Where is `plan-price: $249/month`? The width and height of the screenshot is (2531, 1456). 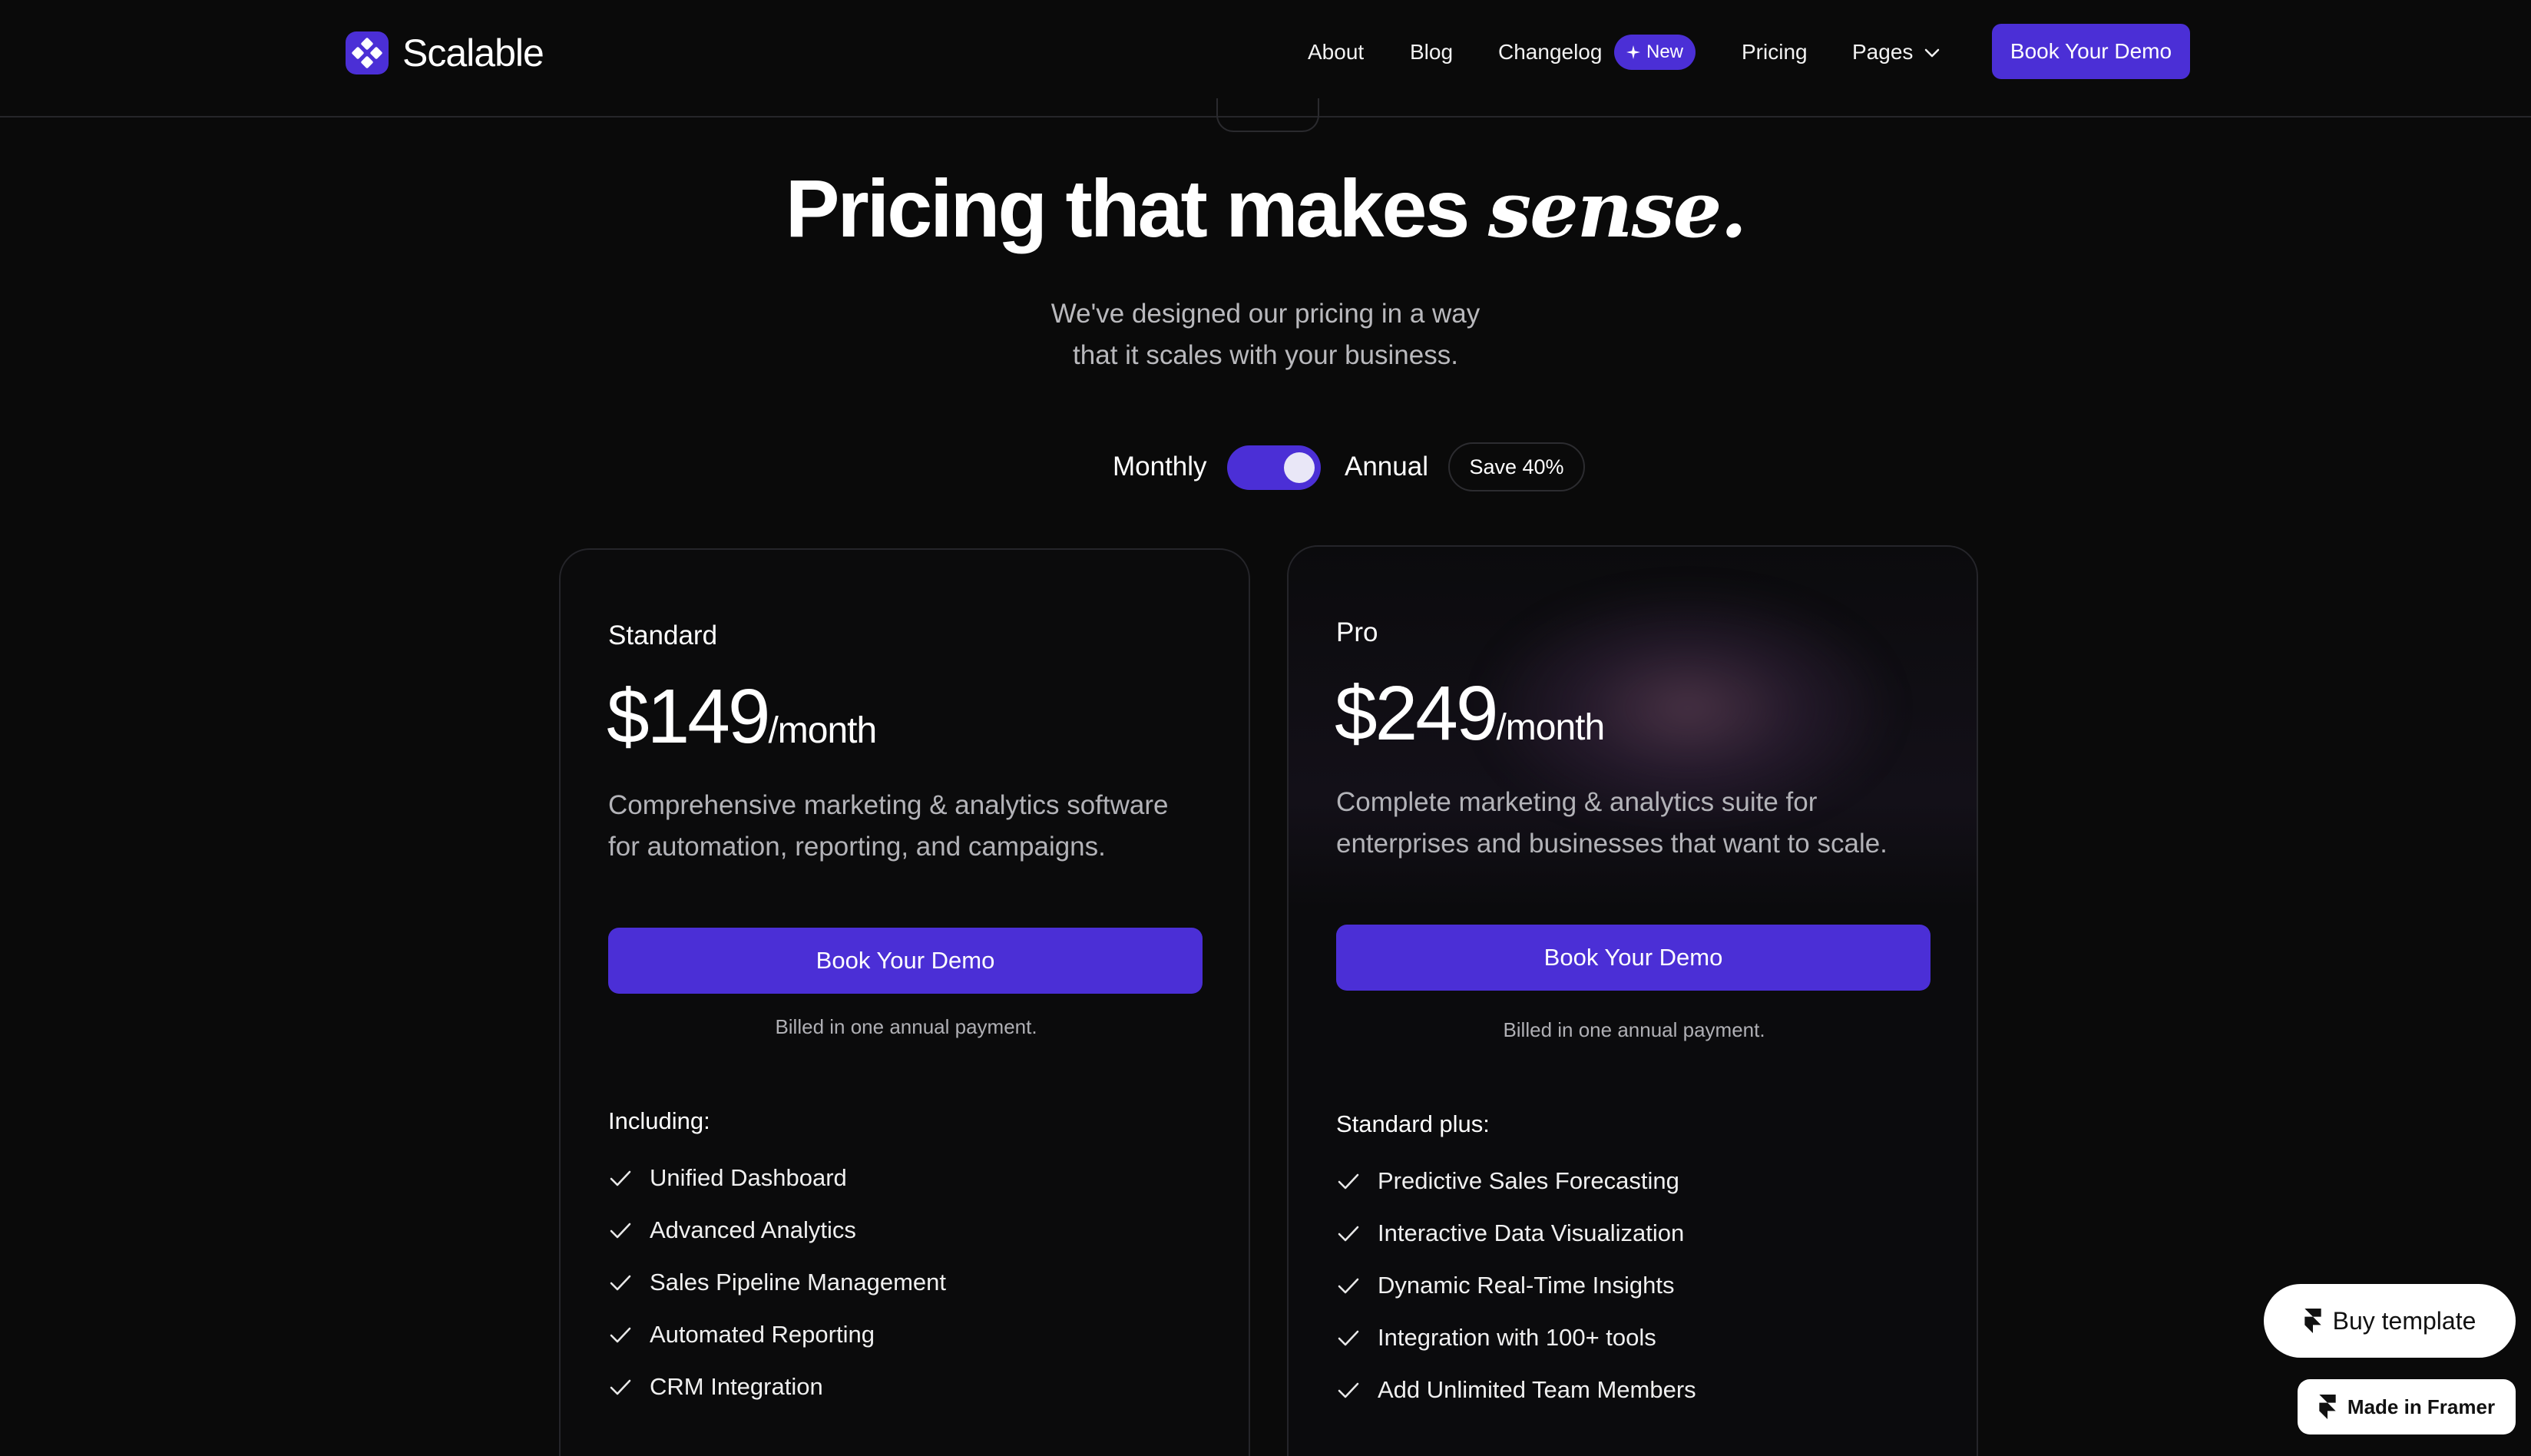 plan-price: $249/month is located at coordinates (1470, 714).